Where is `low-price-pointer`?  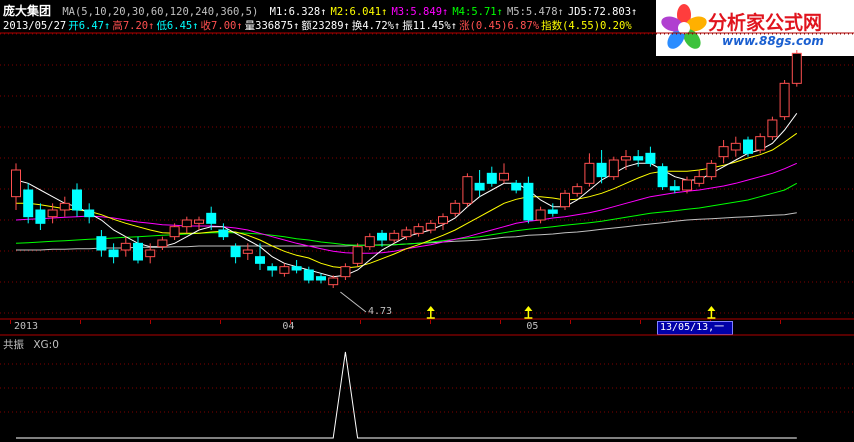 low-price-pointer is located at coordinates (353, 302).